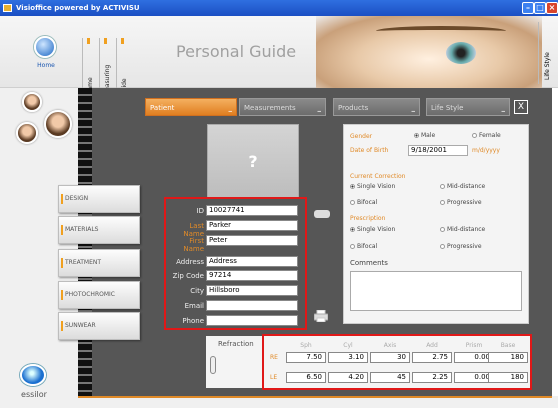  I want to click on tab-products: Products _, so click(376, 107).